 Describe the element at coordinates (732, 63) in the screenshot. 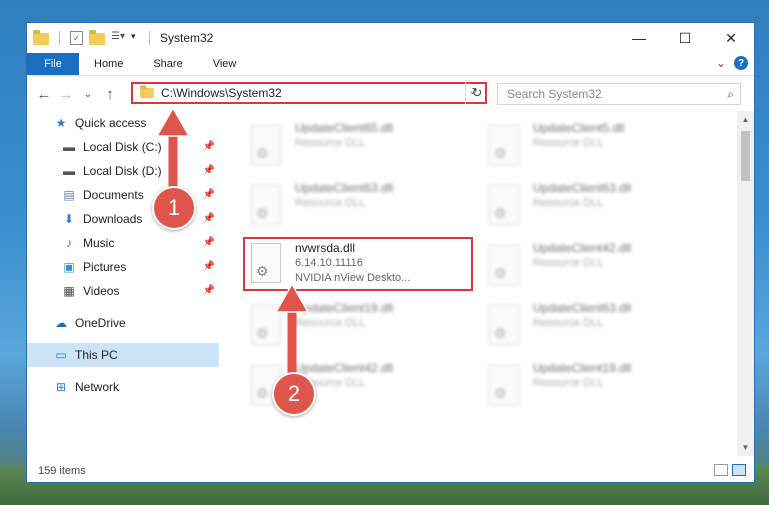

I see `ribbon-right: ⌄ ?` at that location.